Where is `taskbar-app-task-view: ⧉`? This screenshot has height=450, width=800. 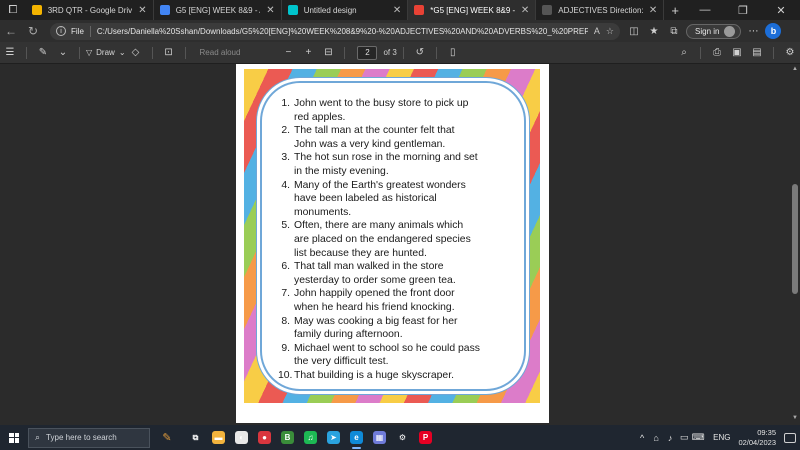
taskbar-app-task-view: ⧉ is located at coordinates (195, 437).